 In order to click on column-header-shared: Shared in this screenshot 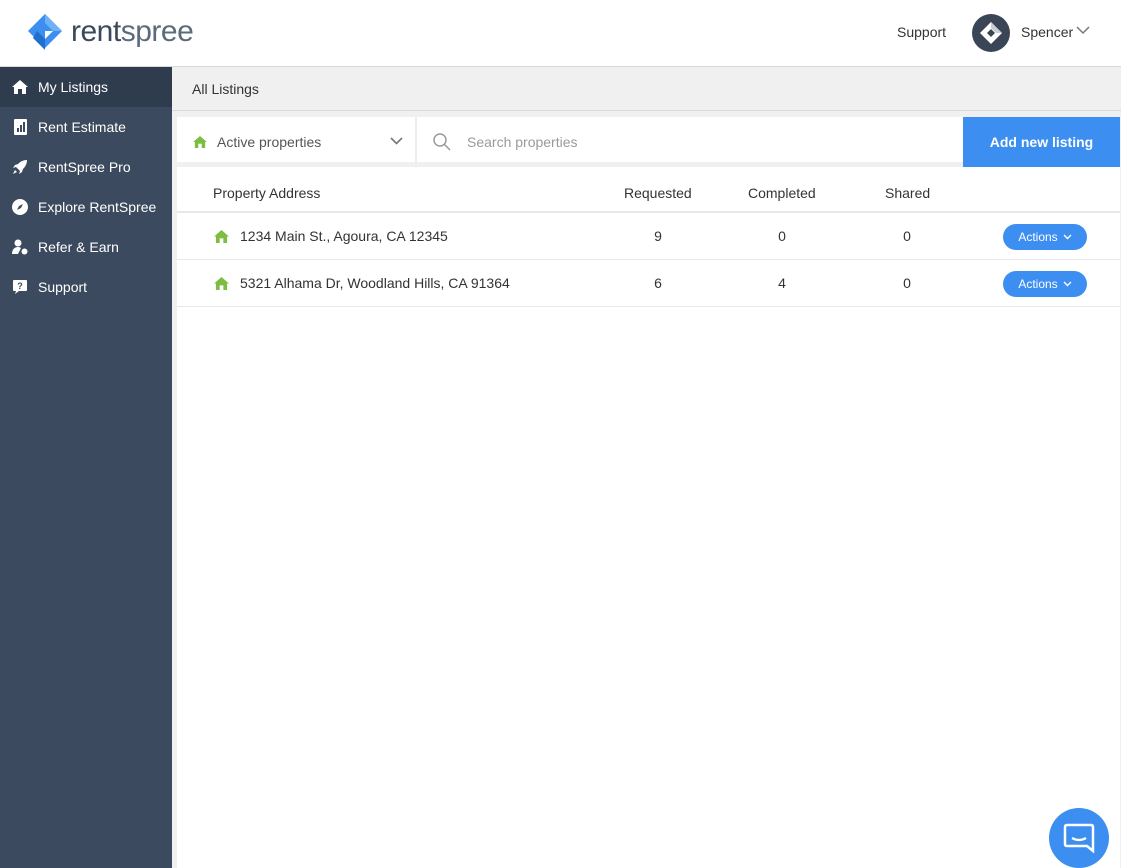, I will do `click(908, 193)`.